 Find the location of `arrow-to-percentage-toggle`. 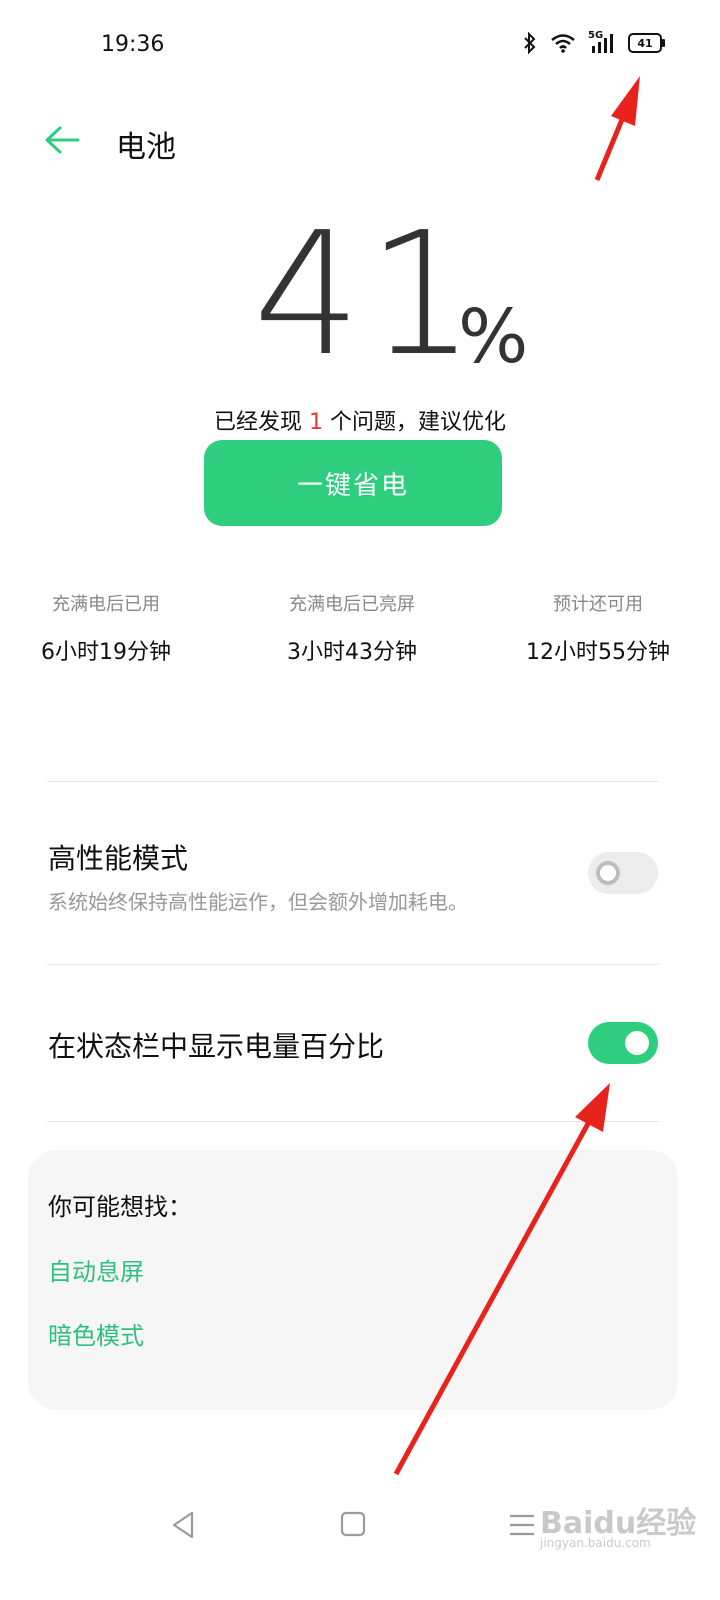

arrow-to-percentage-toggle is located at coordinates (501, 1279).